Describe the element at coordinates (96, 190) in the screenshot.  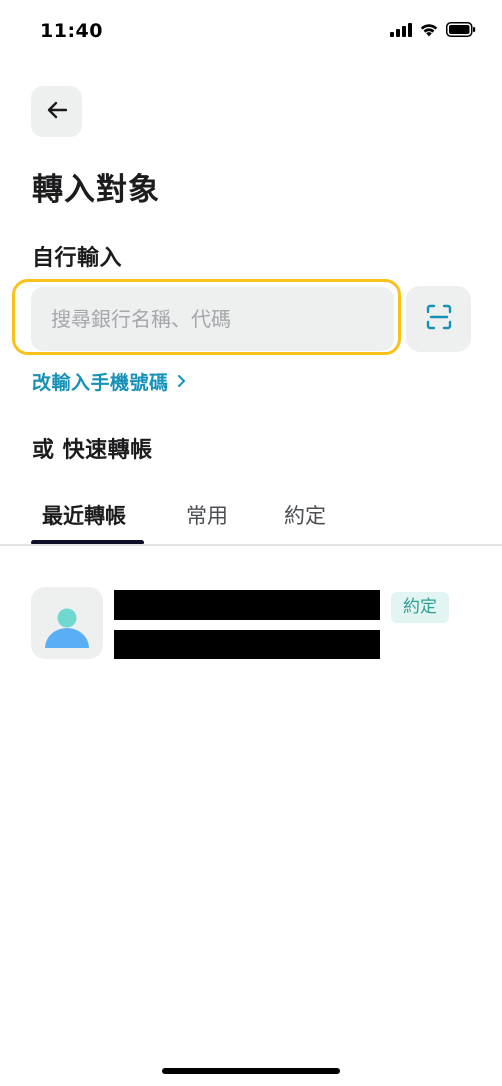
I see `page-title: 轉入對象` at that location.